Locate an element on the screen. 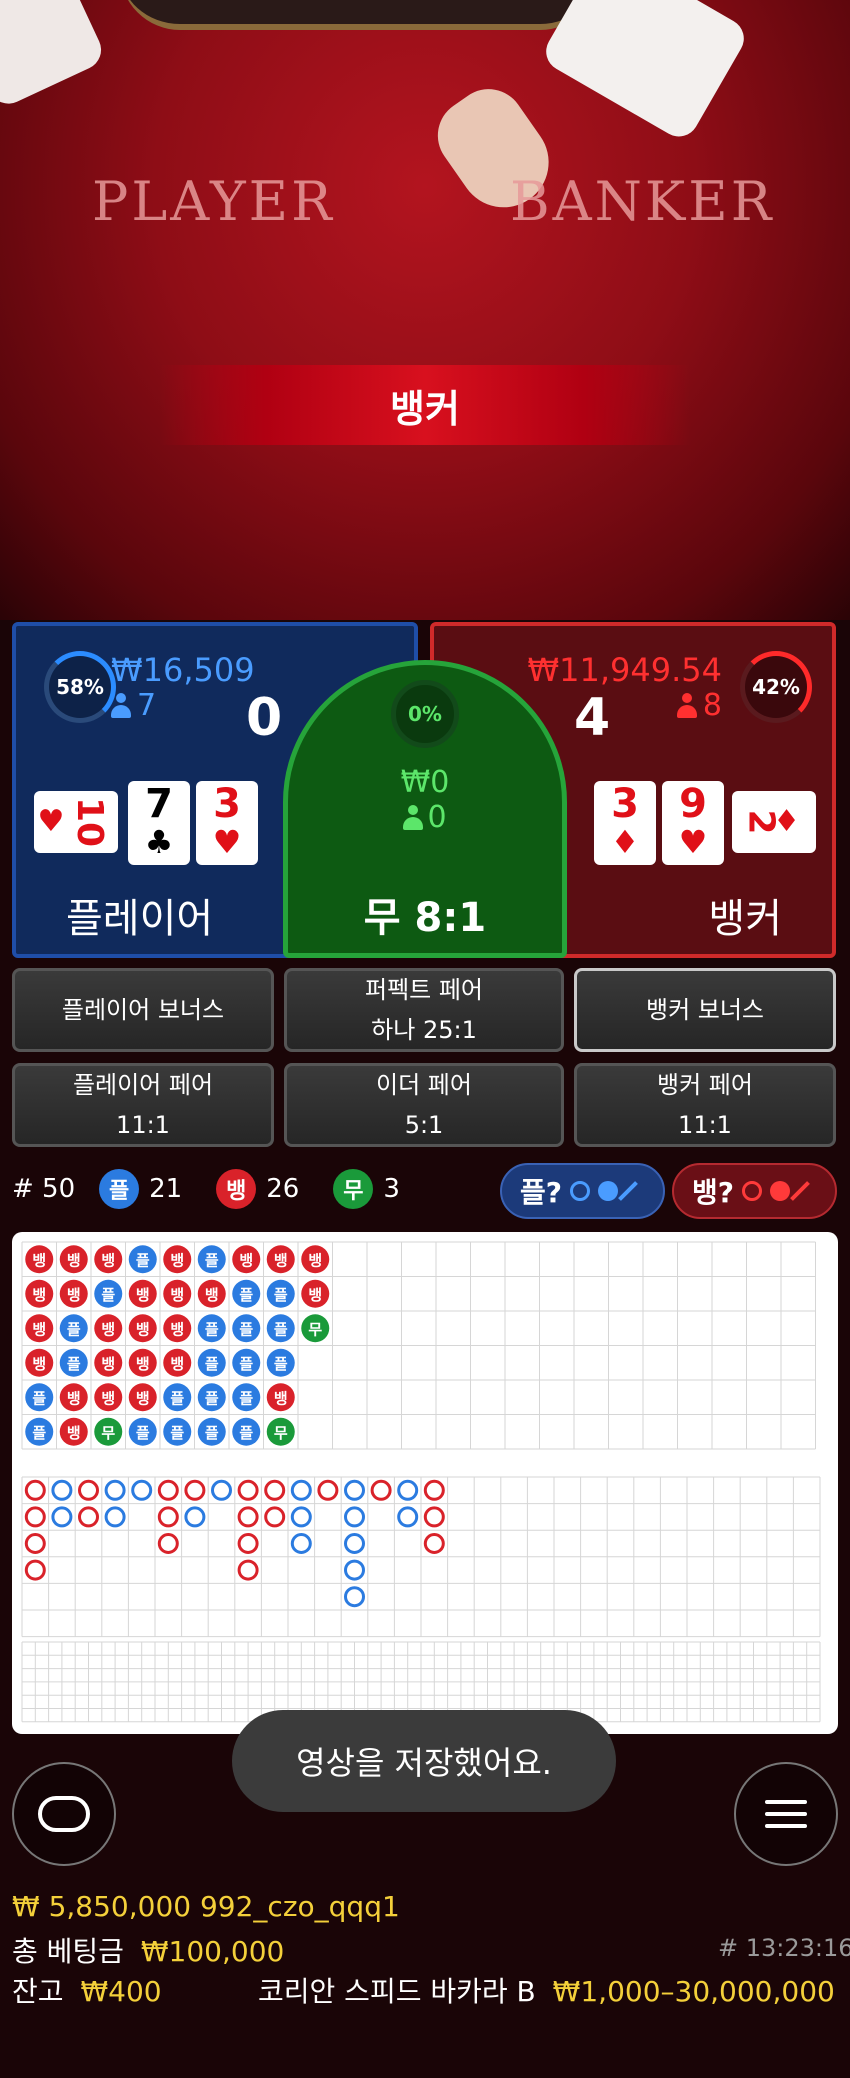 Image resolution: width=850 pixels, height=2078 pixels. round-time: # 13:23:16 is located at coordinates (784, 1948).